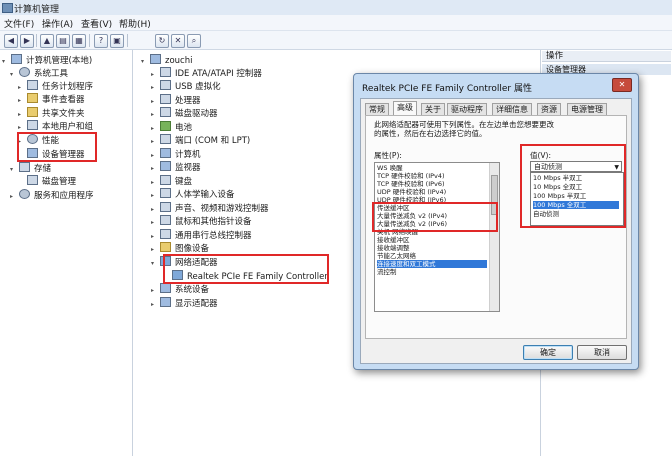  What do you see at coordinates (57, 23) in the screenshot?
I see `menu-action: 操作(A)` at bounding box center [57, 23].